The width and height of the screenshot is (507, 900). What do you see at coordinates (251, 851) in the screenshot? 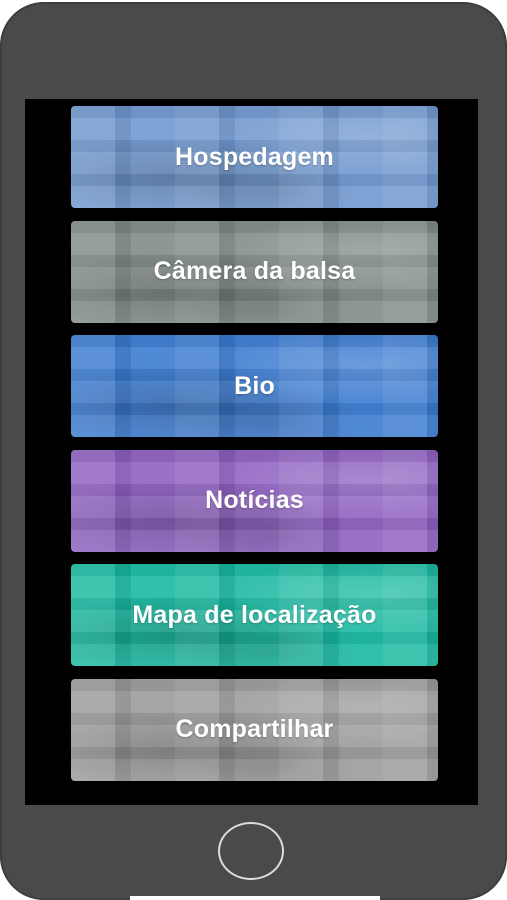
I see `home-button-icon` at bounding box center [251, 851].